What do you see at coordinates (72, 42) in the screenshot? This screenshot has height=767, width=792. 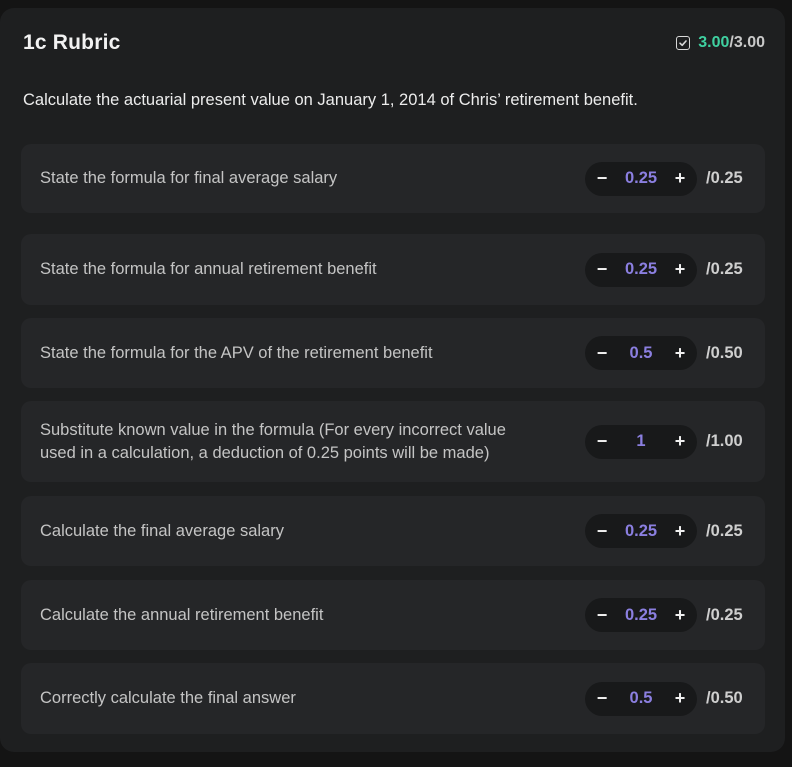 I see `rubric-title: 1c Rubric` at bounding box center [72, 42].